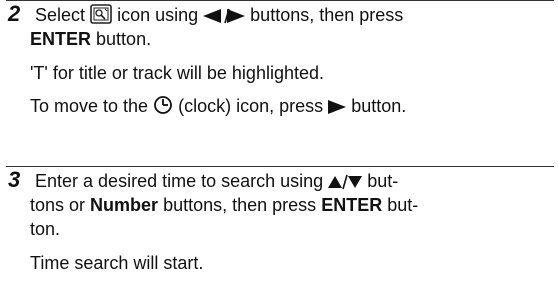 The height and width of the screenshot is (289, 558). I want to click on step-3-line-3: ton., so click(45, 229).